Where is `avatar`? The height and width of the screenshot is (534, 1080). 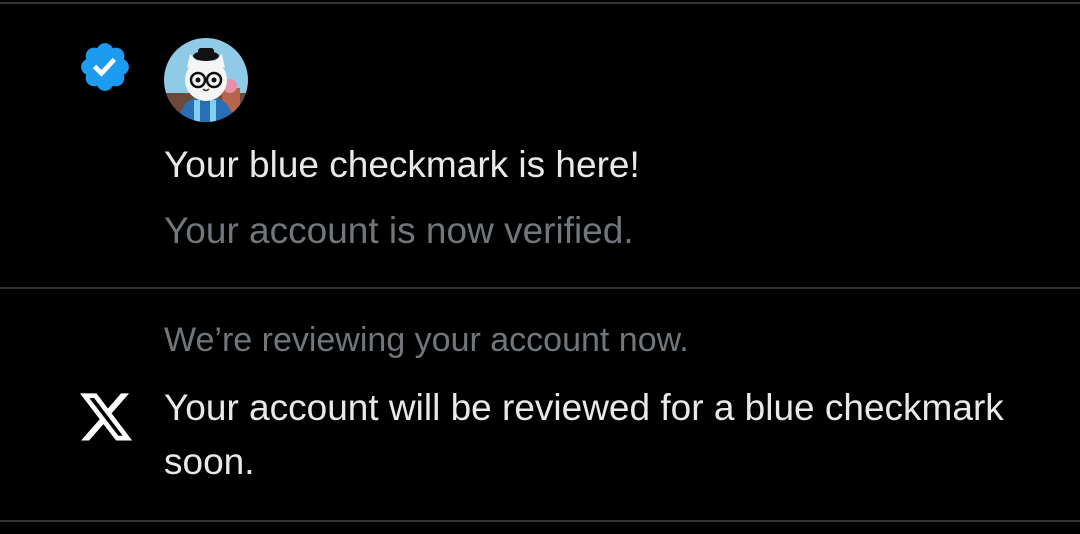
avatar is located at coordinates (206, 80).